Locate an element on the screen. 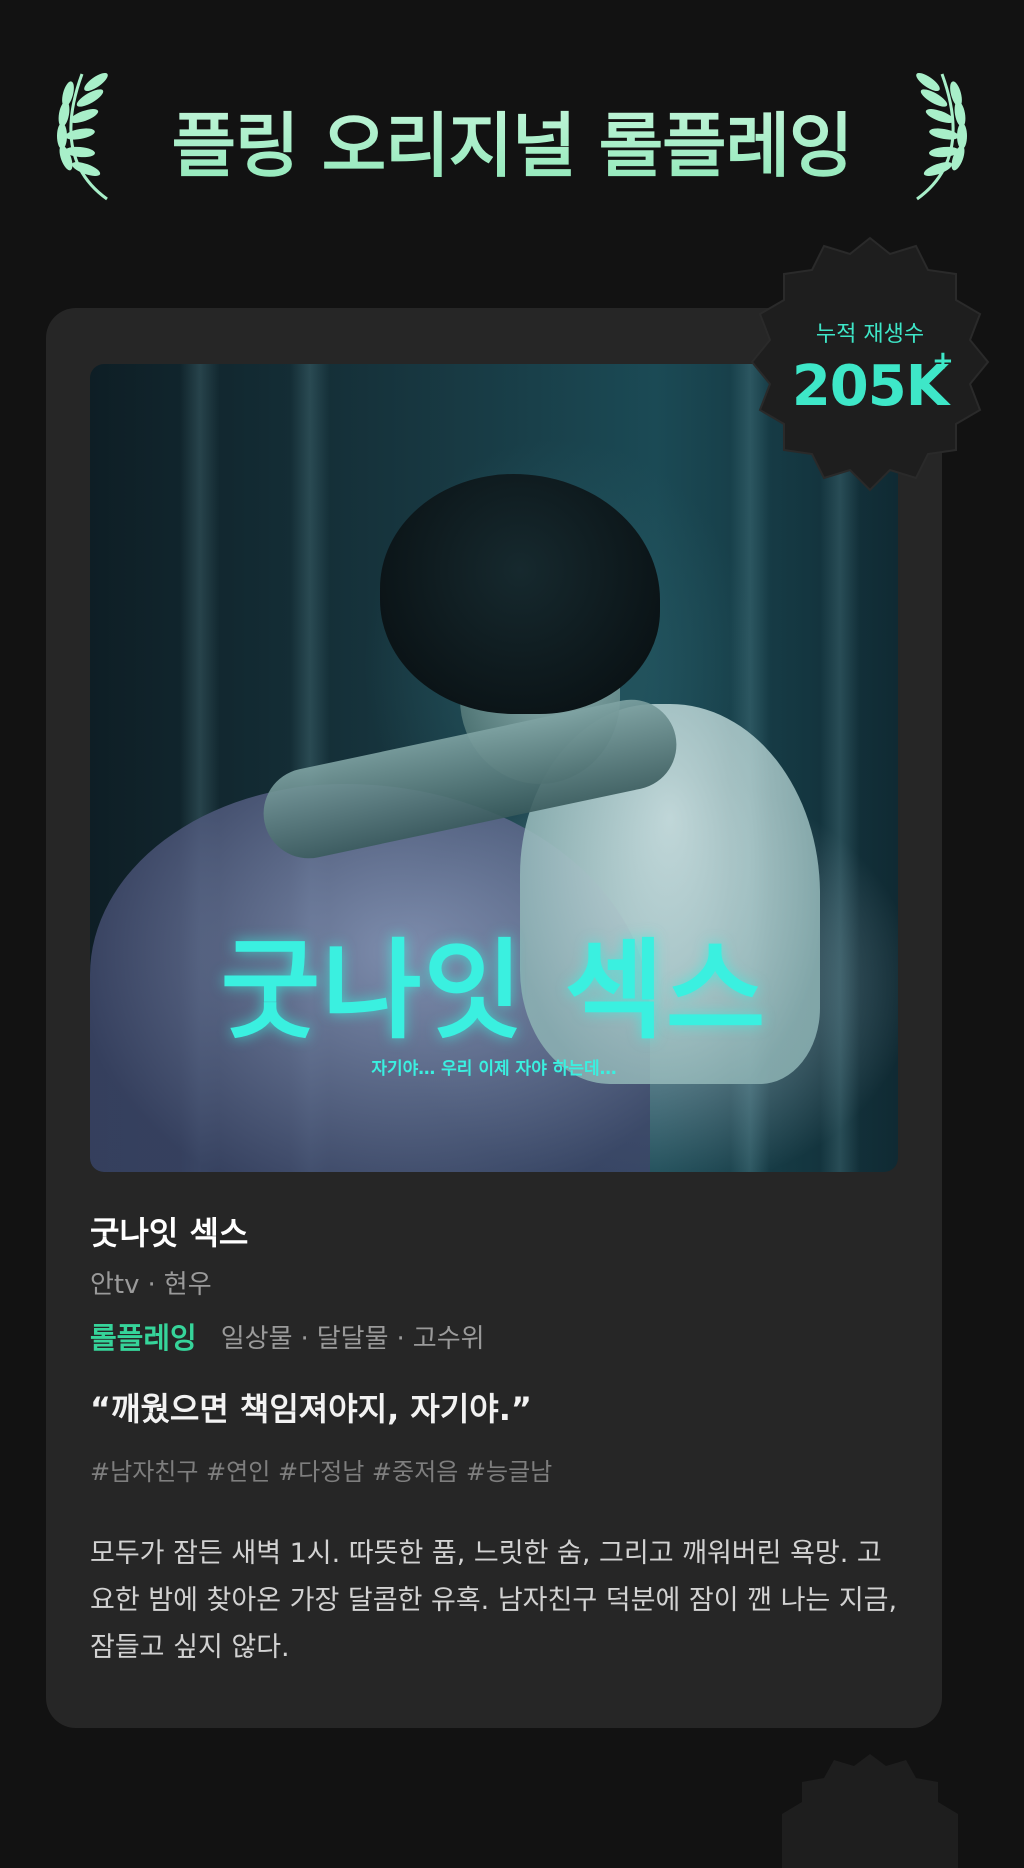  poster-title: 굿나잇 섹스 is located at coordinates (494, 991).